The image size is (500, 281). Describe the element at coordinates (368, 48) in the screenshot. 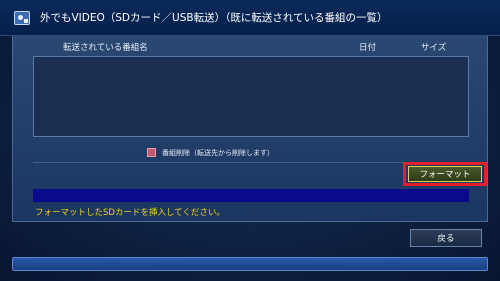

I see `column-header-date: 日付` at that location.